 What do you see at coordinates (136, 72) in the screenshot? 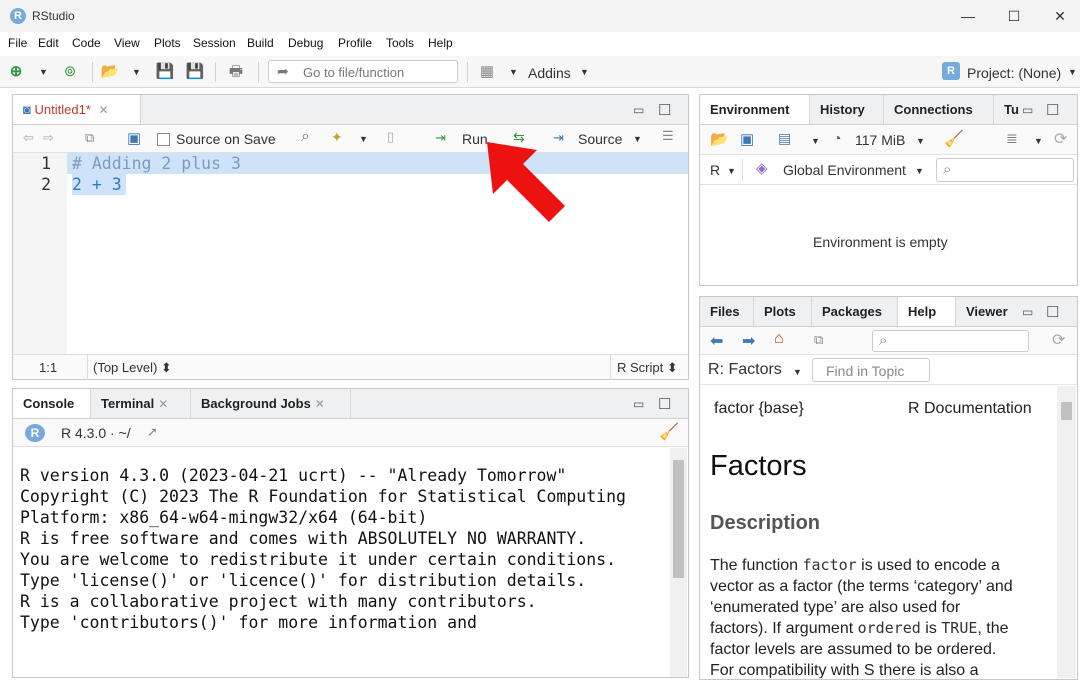
I see `open-file-dropdown-icon: ▼` at bounding box center [136, 72].